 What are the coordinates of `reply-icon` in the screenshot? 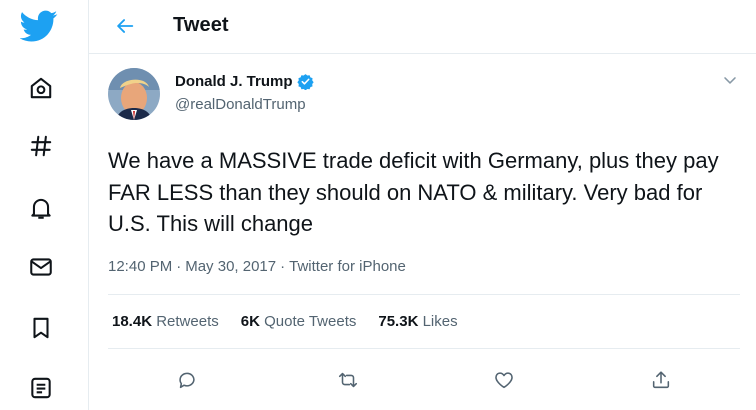 It's located at (187, 380).